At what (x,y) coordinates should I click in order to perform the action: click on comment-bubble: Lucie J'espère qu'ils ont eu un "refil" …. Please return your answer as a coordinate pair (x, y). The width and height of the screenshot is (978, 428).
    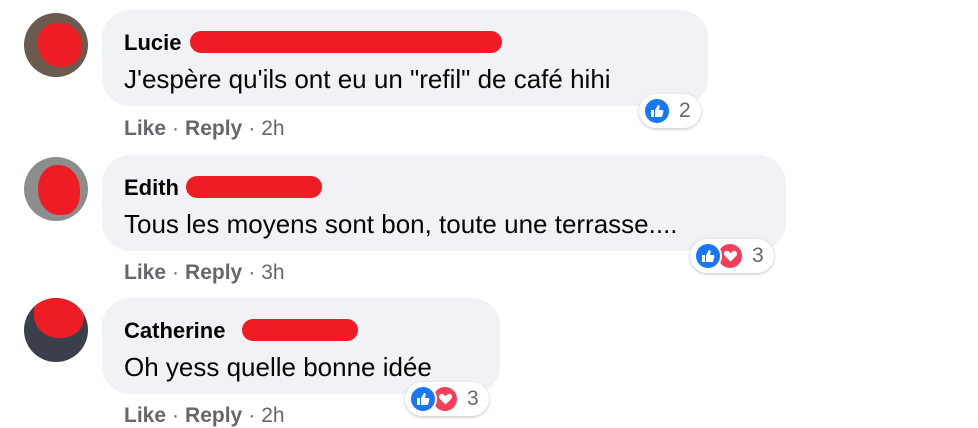
    Looking at the image, I should click on (405, 58).